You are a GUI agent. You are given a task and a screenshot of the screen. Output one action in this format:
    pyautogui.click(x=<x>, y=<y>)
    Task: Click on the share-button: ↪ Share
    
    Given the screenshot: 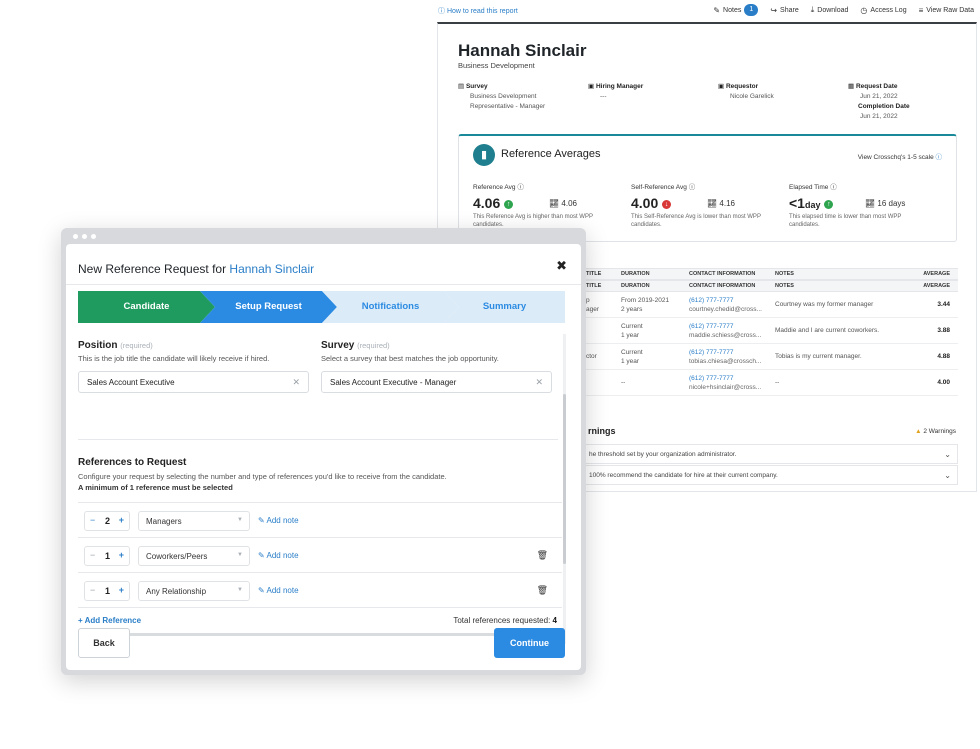 What is the action you would take?
    pyautogui.click(x=784, y=10)
    